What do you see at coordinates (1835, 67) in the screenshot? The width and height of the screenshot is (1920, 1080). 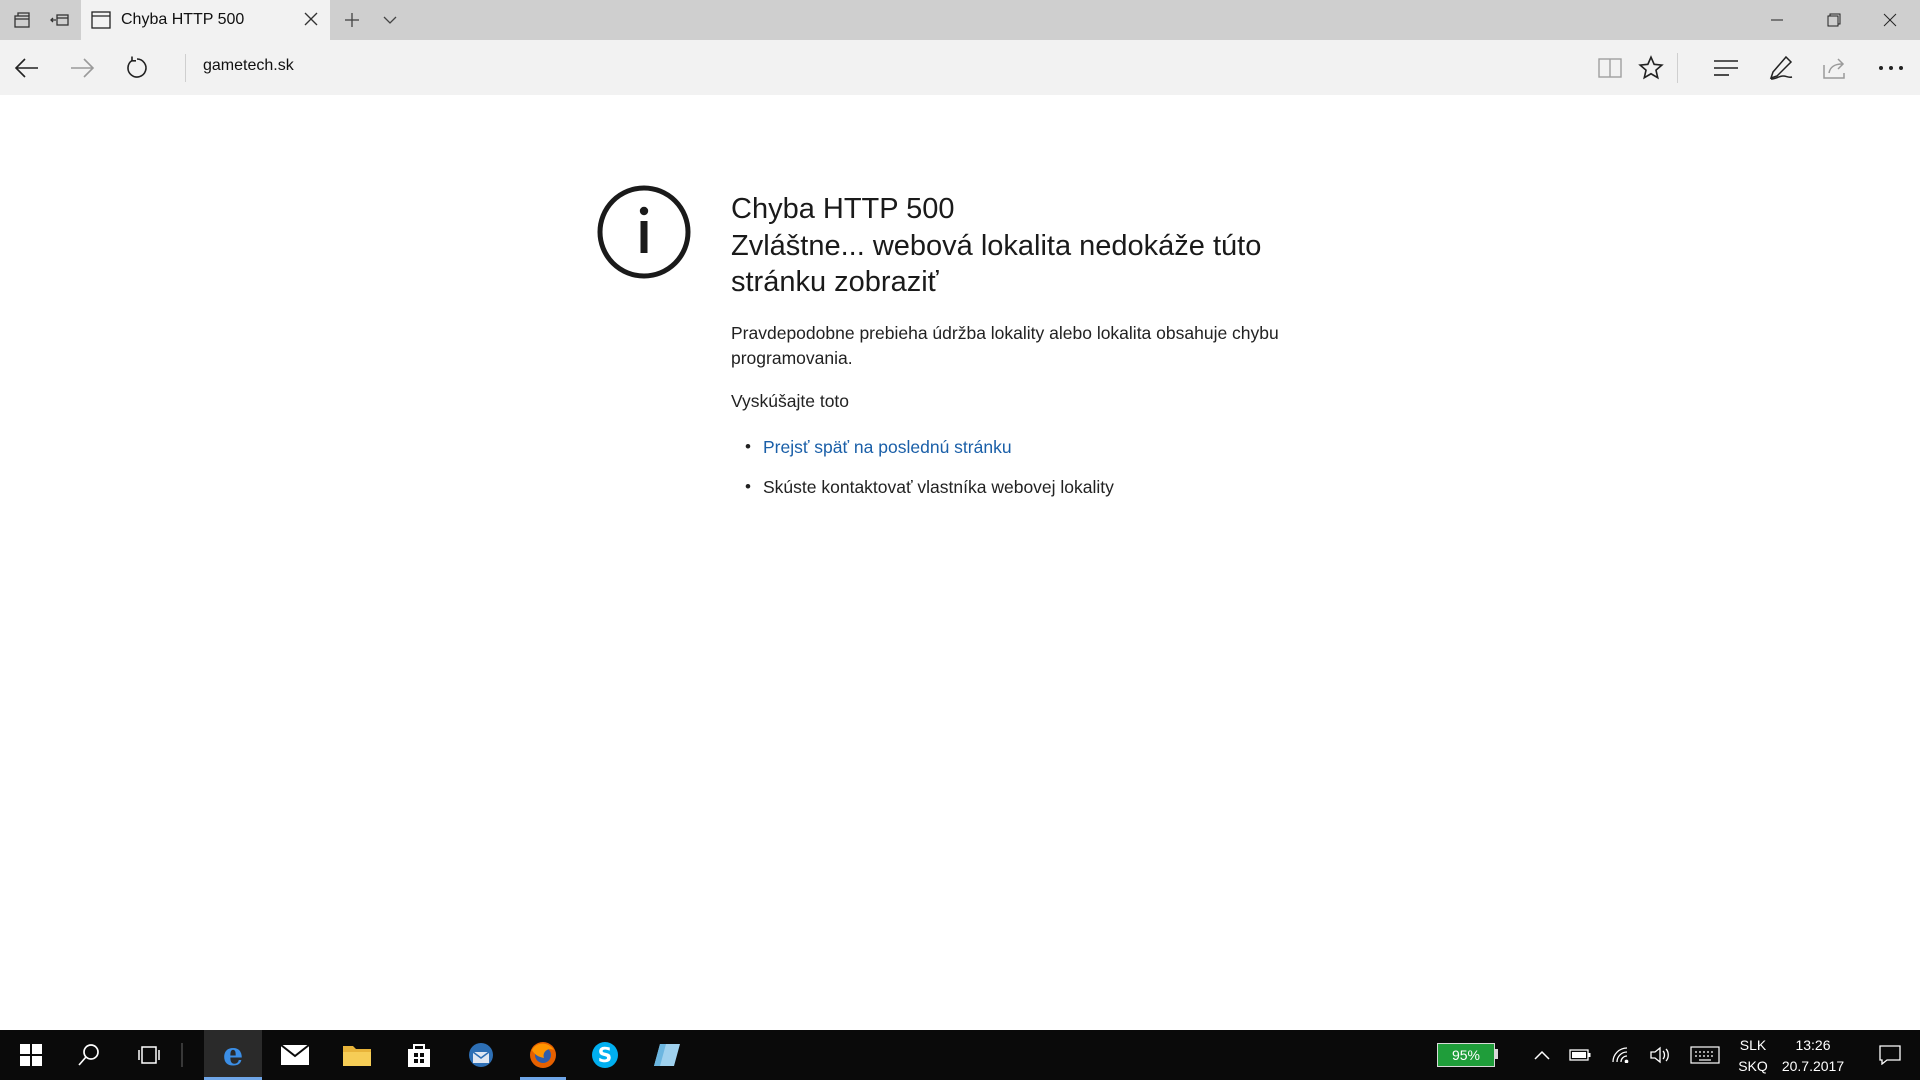 I see `share-icon` at bounding box center [1835, 67].